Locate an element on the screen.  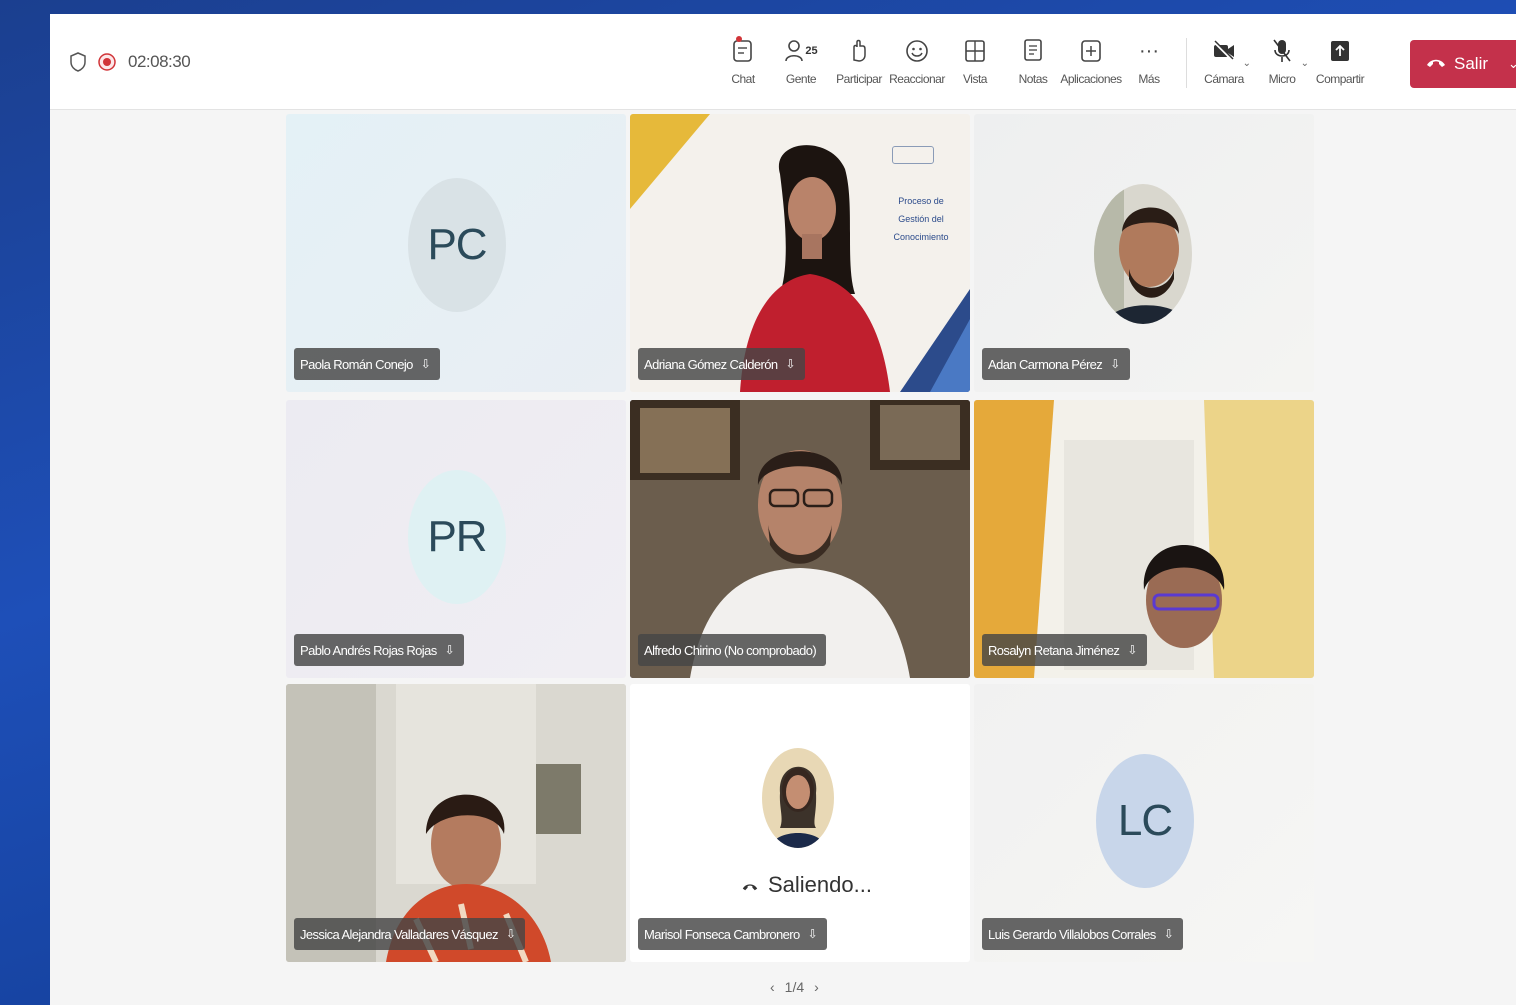
mic-options-chevron-icon: ⌄ is located at coordinates (1305, 63).